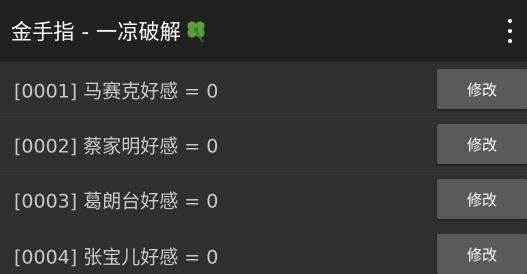 The width and height of the screenshot is (527, 274). I want to click on more-vert-icon, so click(510, 31).